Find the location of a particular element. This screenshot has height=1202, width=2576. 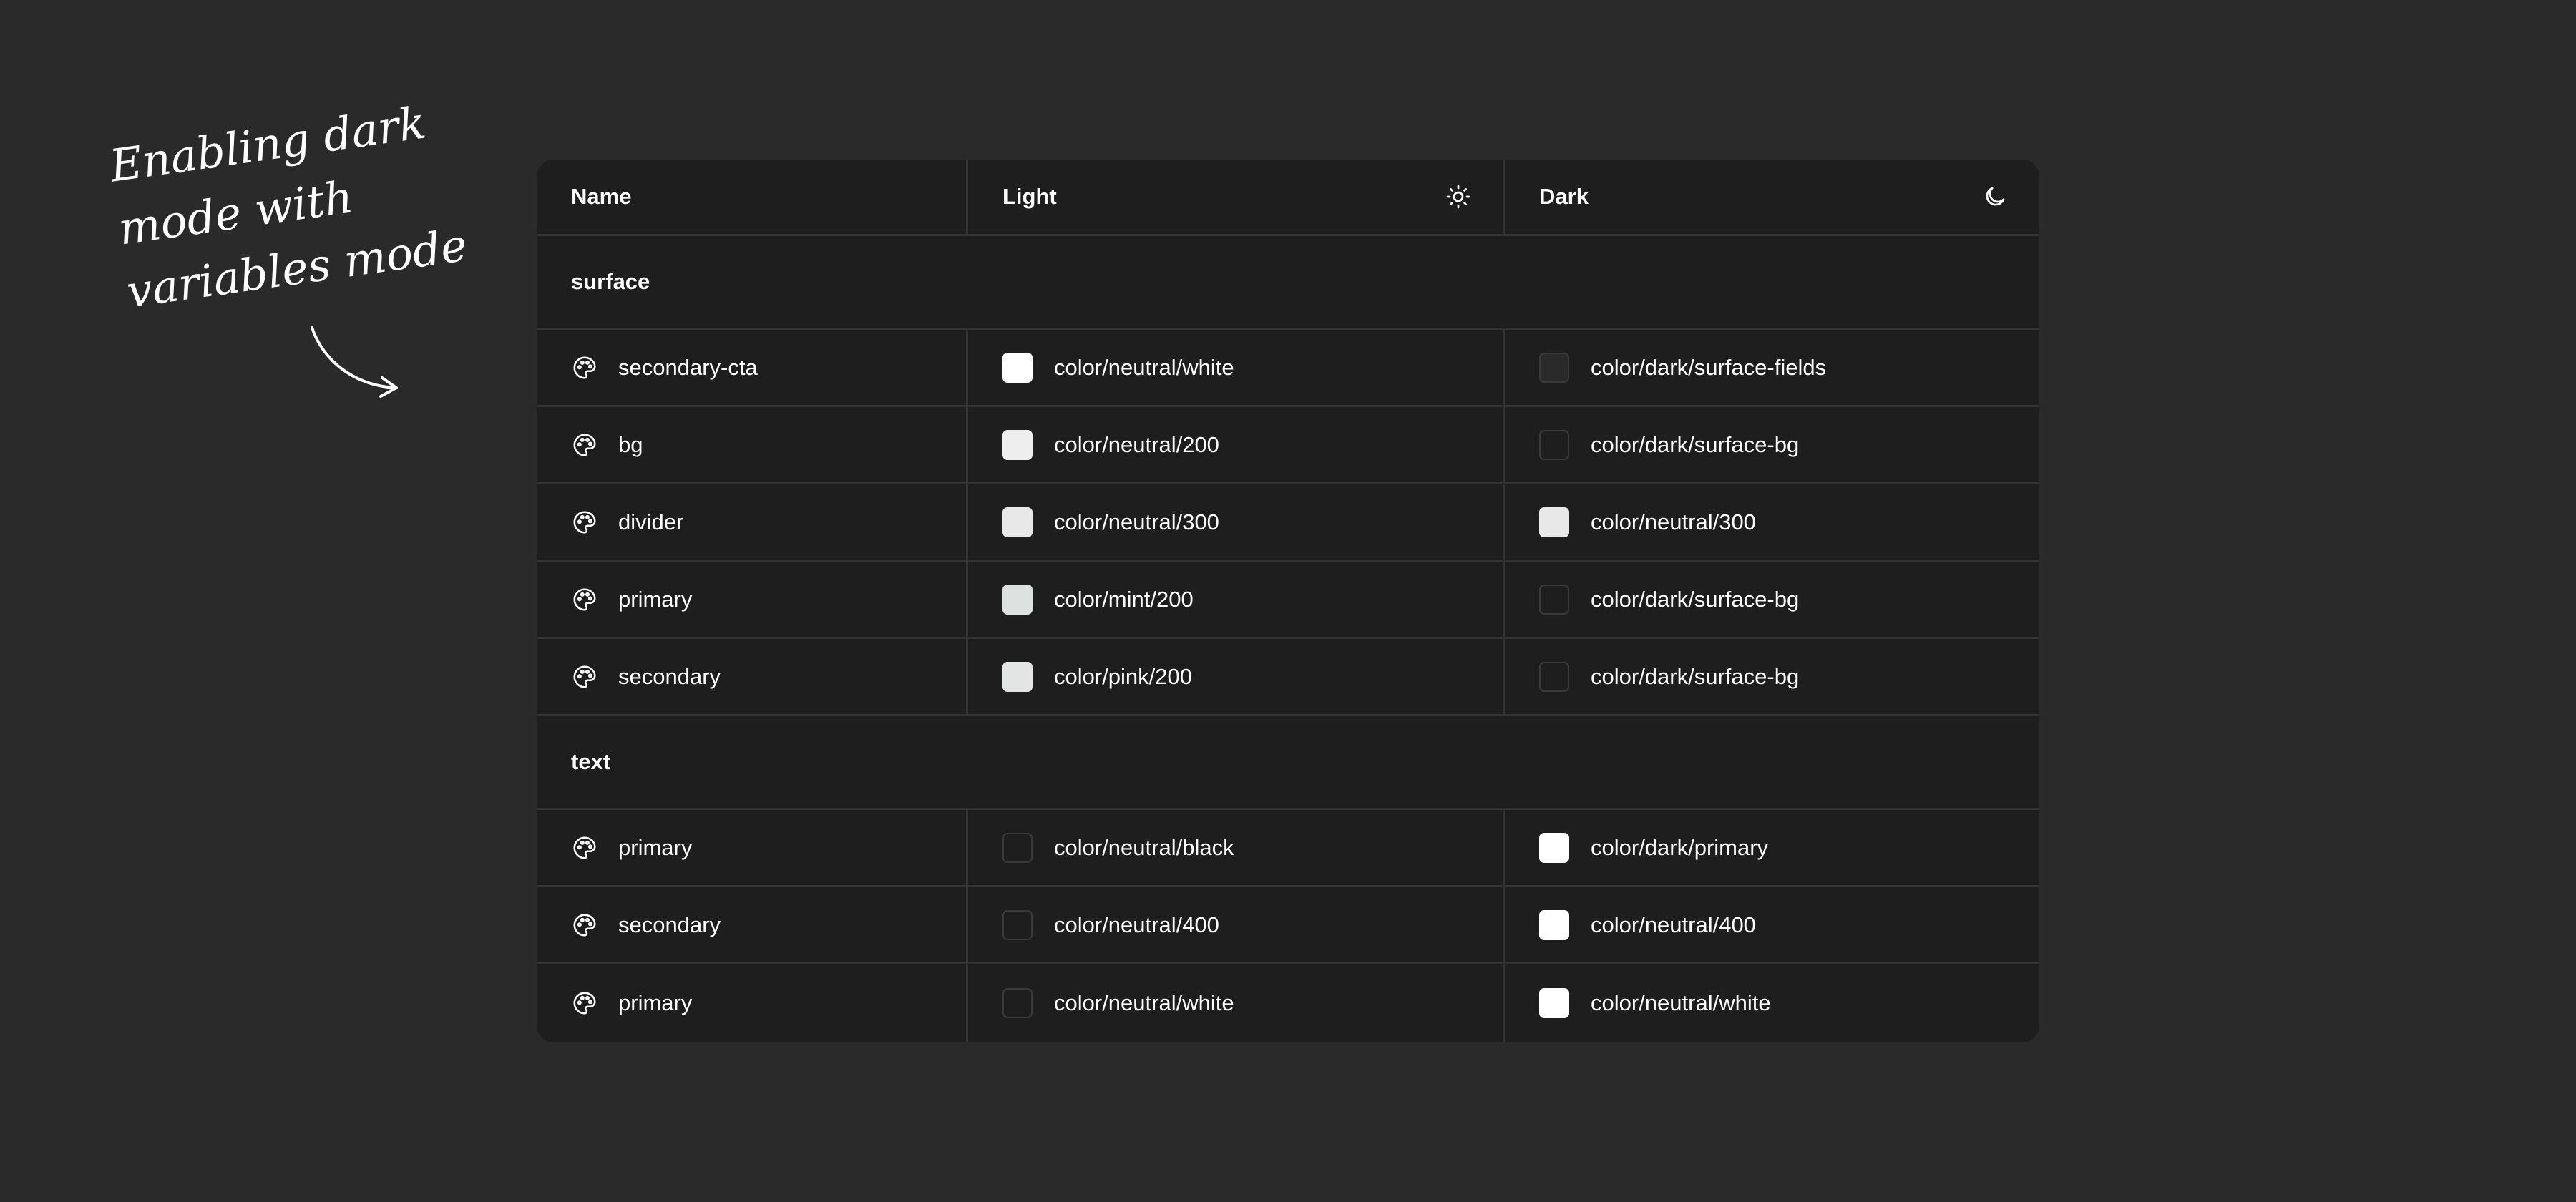

light-value-cell: color/pink/200 is located at coordinates (1234, 676).